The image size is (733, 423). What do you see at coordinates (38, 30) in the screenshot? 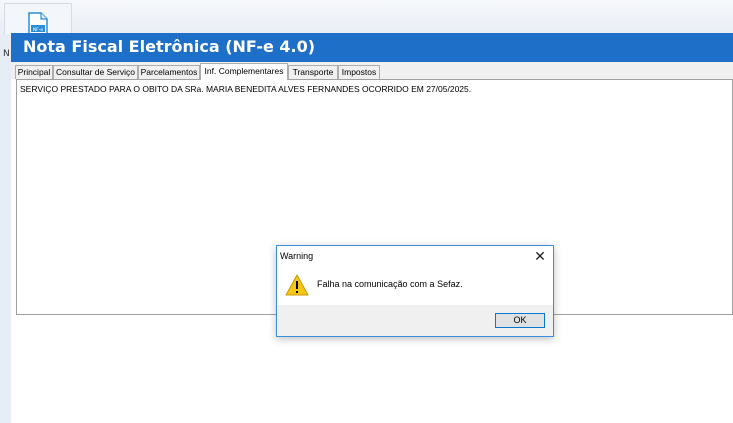
I see `nfe-icon-caption: NF-e` at bounding box center [38, 30].